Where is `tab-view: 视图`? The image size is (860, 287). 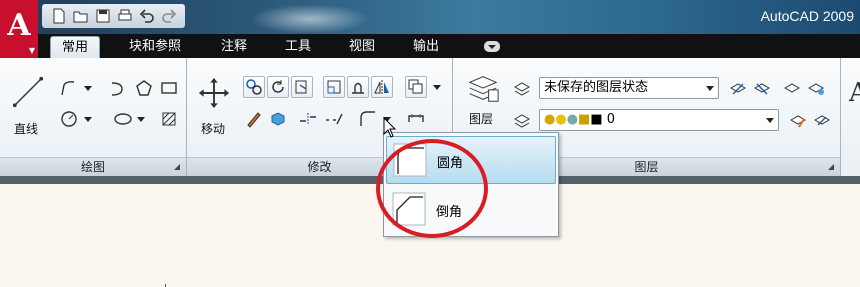 tab-view: 视图 is located at coordinates (362, 47).